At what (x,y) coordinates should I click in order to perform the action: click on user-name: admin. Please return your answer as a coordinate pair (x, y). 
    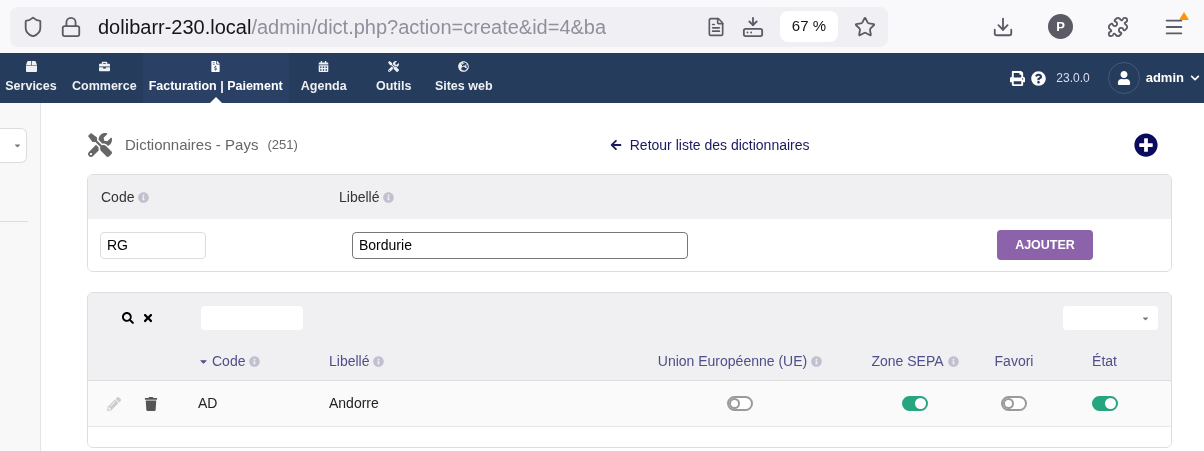
    Looking at the image, I should click on (1164, 78).